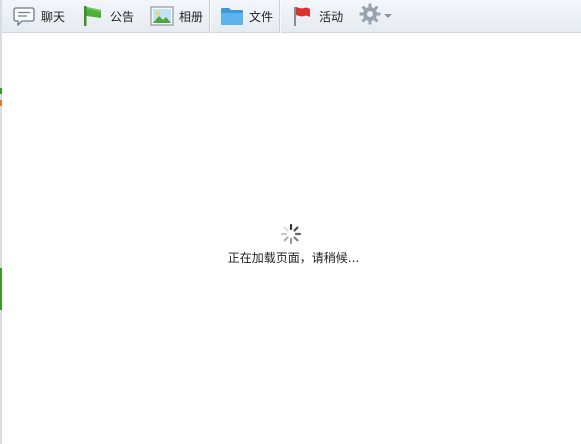 The height and width of the screenshot is (444, 581). What do you see at coordinates (122, 16) in the screenshot?
I see `announcement-label: 公告` at bounding box center [122, 16].